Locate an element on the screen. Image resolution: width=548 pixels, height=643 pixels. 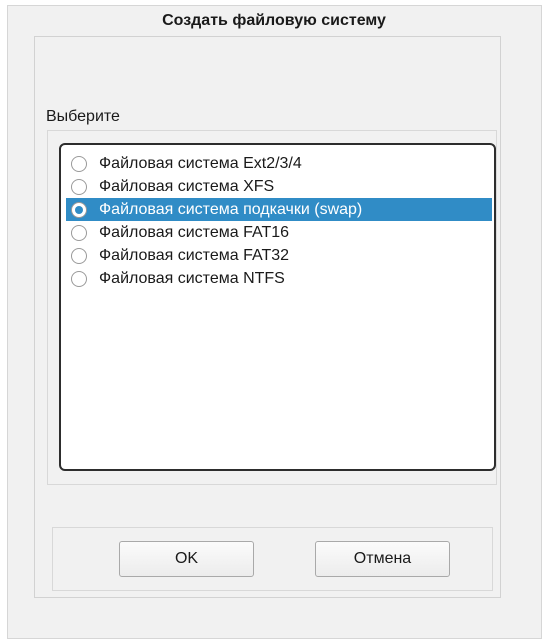
option-label: Файловая система FAT32 is located at coordinates (194, 255).